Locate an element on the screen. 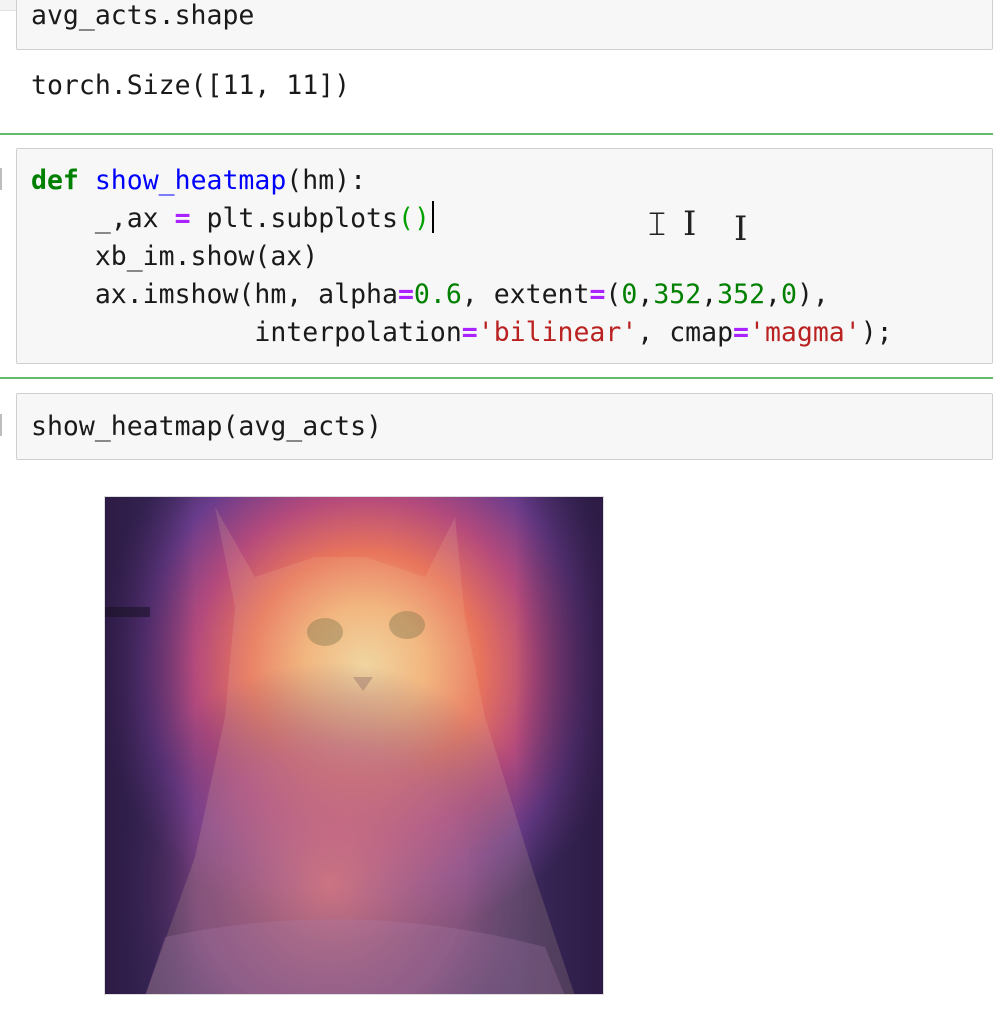 This screenshot has width=993, height=1031. paren-highlight: () is located at coordinates (413, 218).